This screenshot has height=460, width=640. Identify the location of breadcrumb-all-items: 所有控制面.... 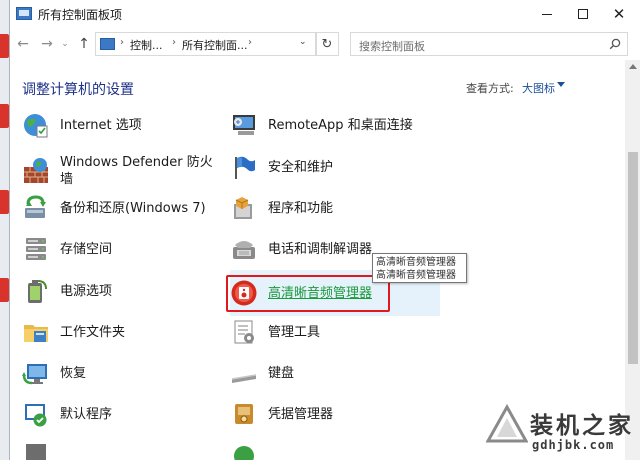
(215, 45).